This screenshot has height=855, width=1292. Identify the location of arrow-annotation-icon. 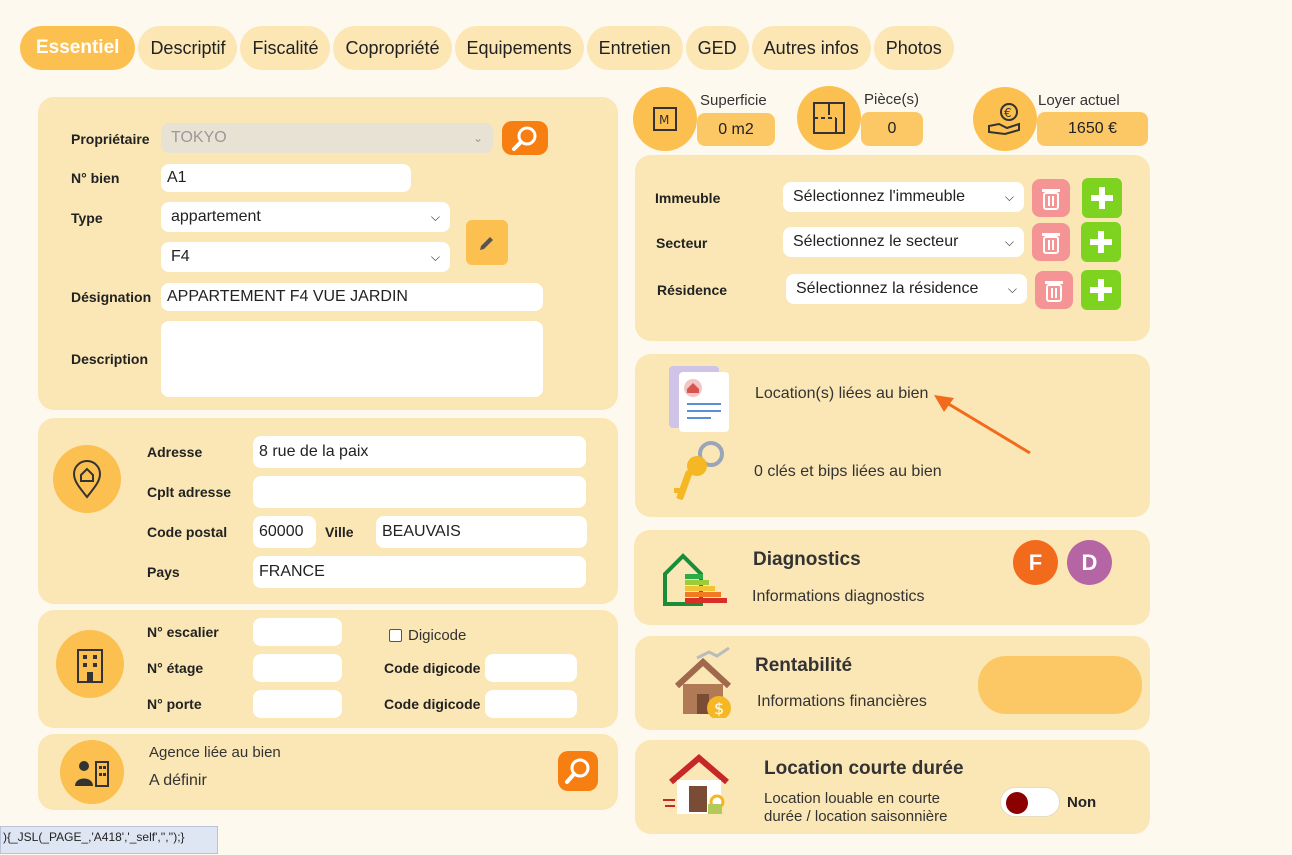
(982, 425).